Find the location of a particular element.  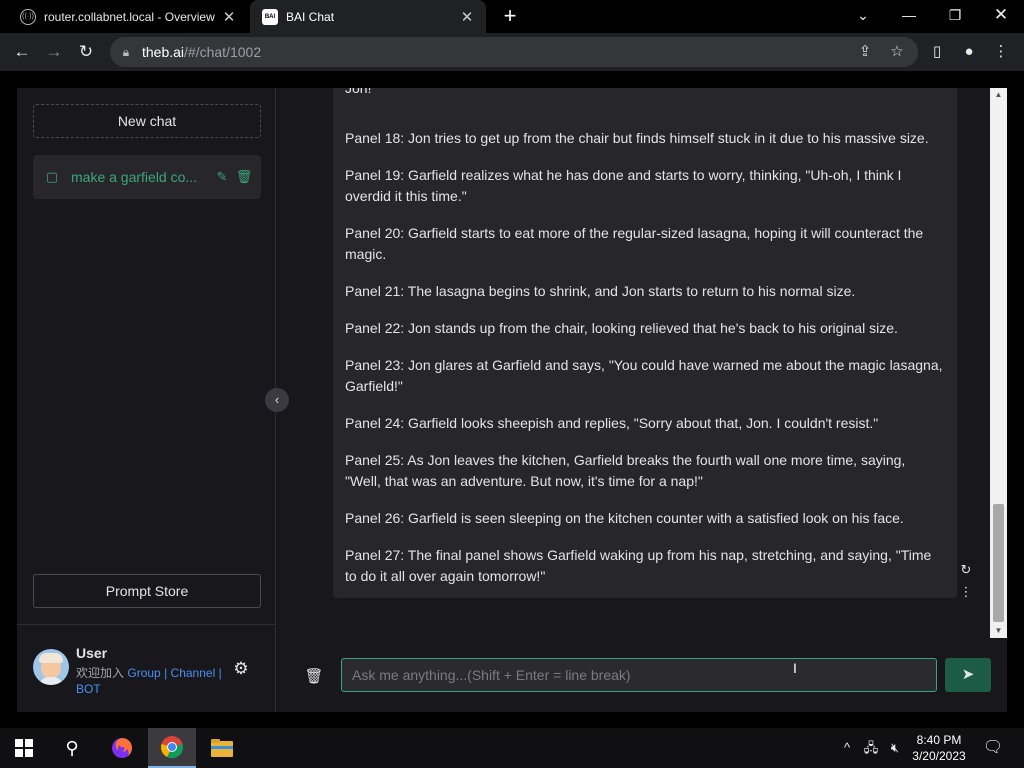

tab-bai-chat: BAI BAI Chat ✕ is located at coordinates (368, 16).